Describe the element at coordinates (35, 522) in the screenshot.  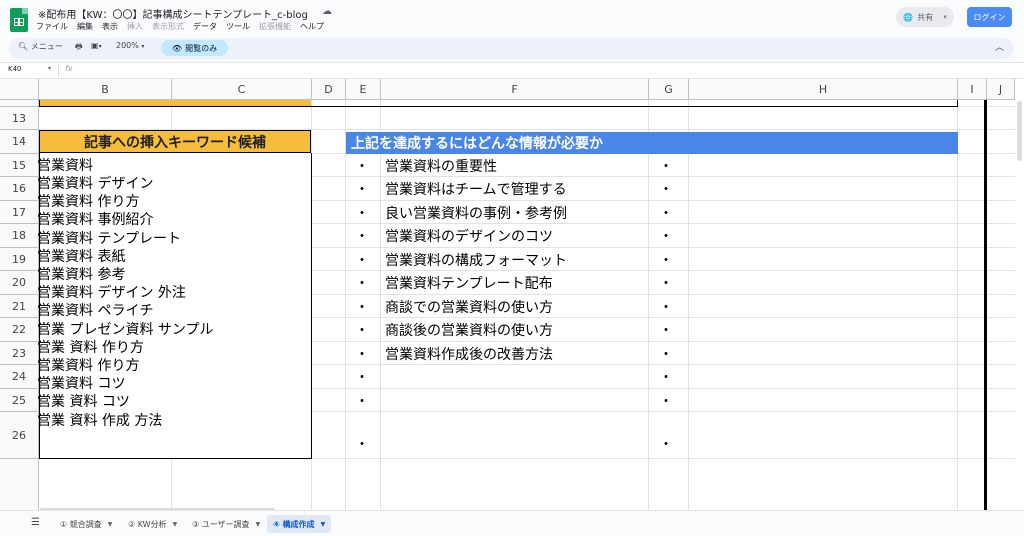
I see `all-sheets-menu-icon: ☰` at that location.